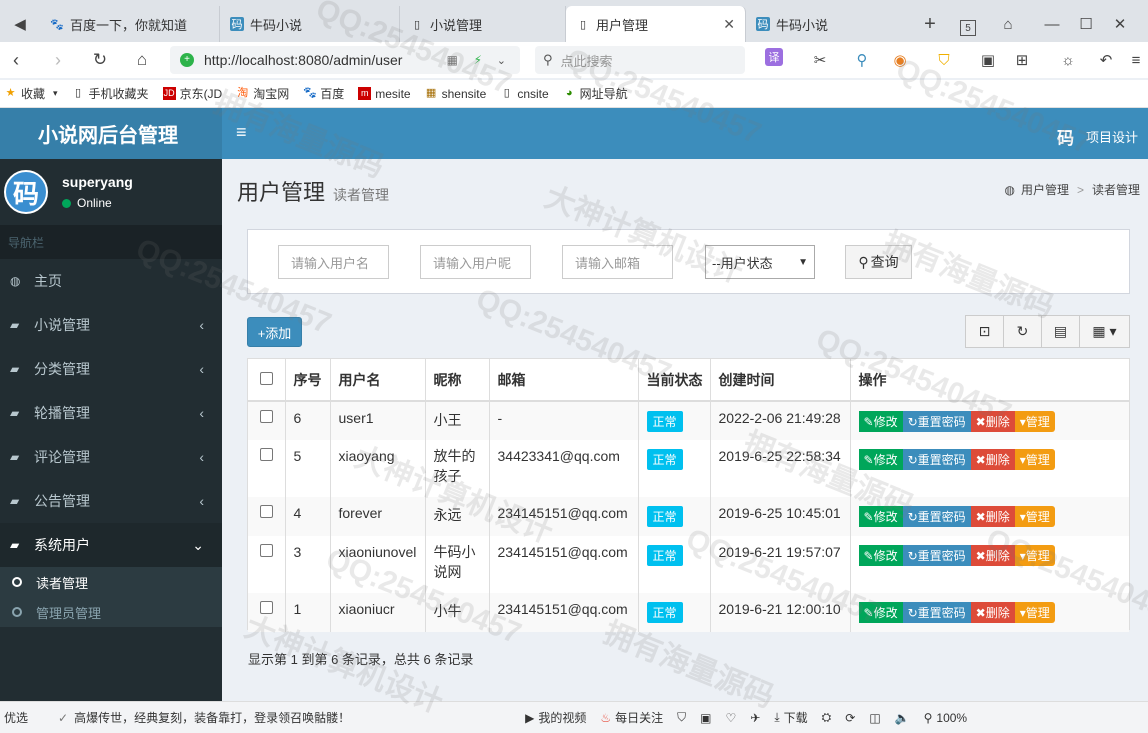  Describe the element at coordinates (333, 262) in the screenshot. I see `username-input: 请输入用户名` at that location.